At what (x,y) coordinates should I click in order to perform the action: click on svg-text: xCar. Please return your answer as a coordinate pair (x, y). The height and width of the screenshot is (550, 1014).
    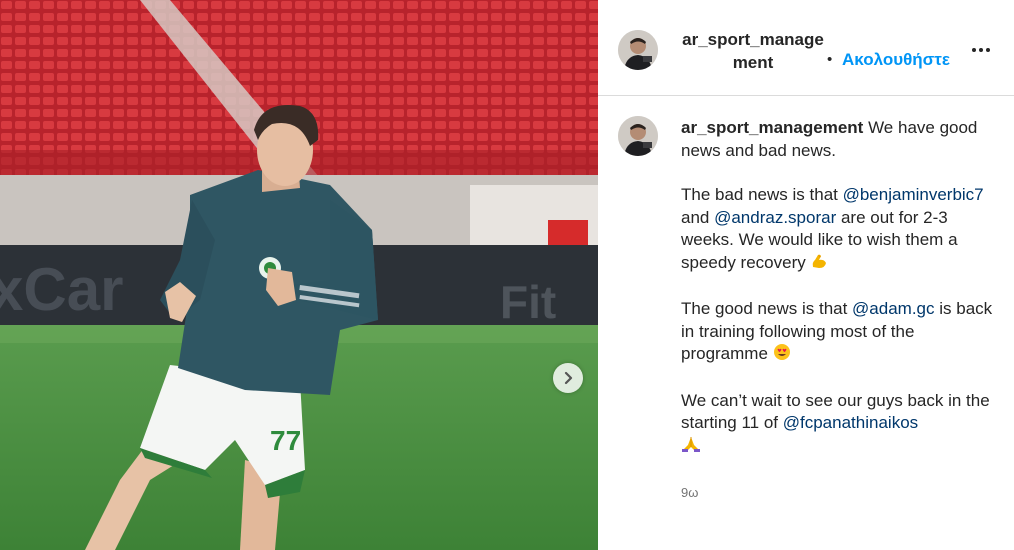
    Looking at the image, I should click on (61, 289).